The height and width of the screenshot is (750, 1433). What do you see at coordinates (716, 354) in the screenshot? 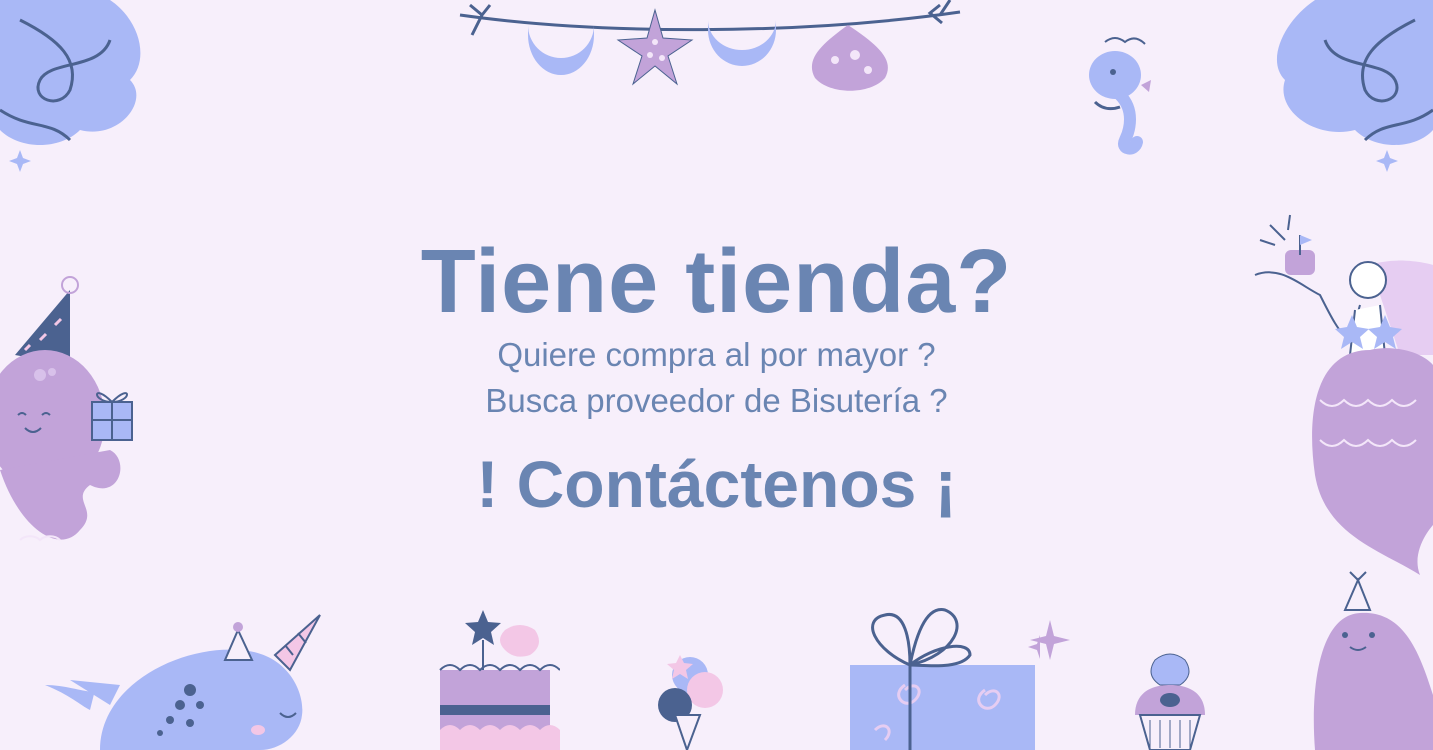
I see `banner-line-1: Quiere compra al por mayor ?` at bounding box center [716, 354].